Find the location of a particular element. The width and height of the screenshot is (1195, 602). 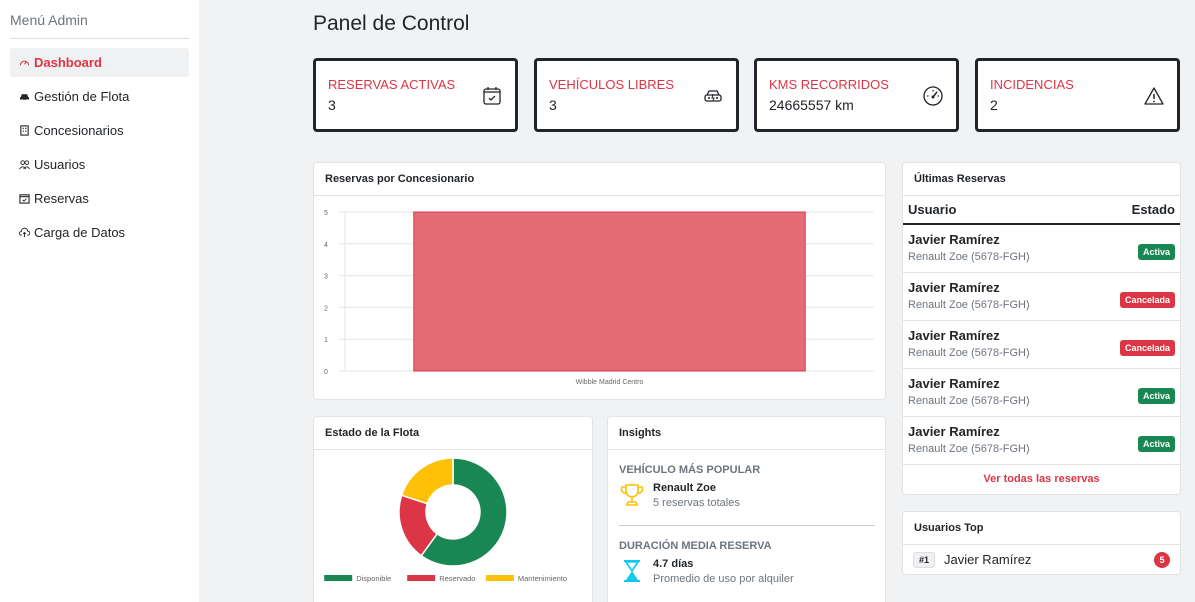

sidebar-title: Menú Admin is located at coordinates (99, 19).